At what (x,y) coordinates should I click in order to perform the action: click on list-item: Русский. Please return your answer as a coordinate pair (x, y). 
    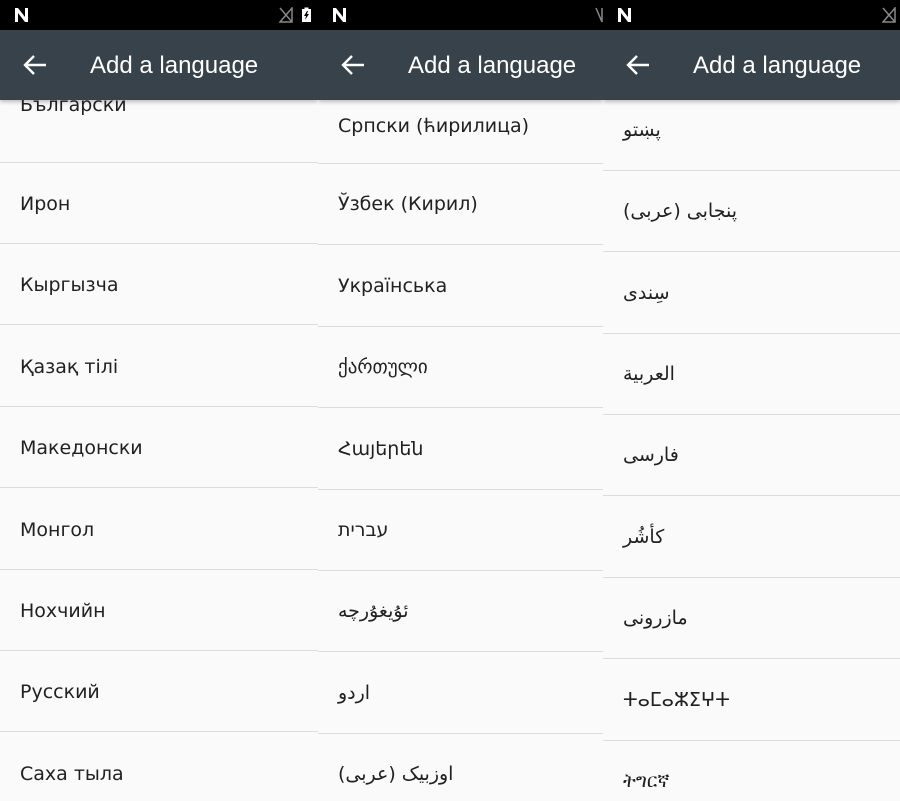
    Looking at the image, I should click on (159, 691).